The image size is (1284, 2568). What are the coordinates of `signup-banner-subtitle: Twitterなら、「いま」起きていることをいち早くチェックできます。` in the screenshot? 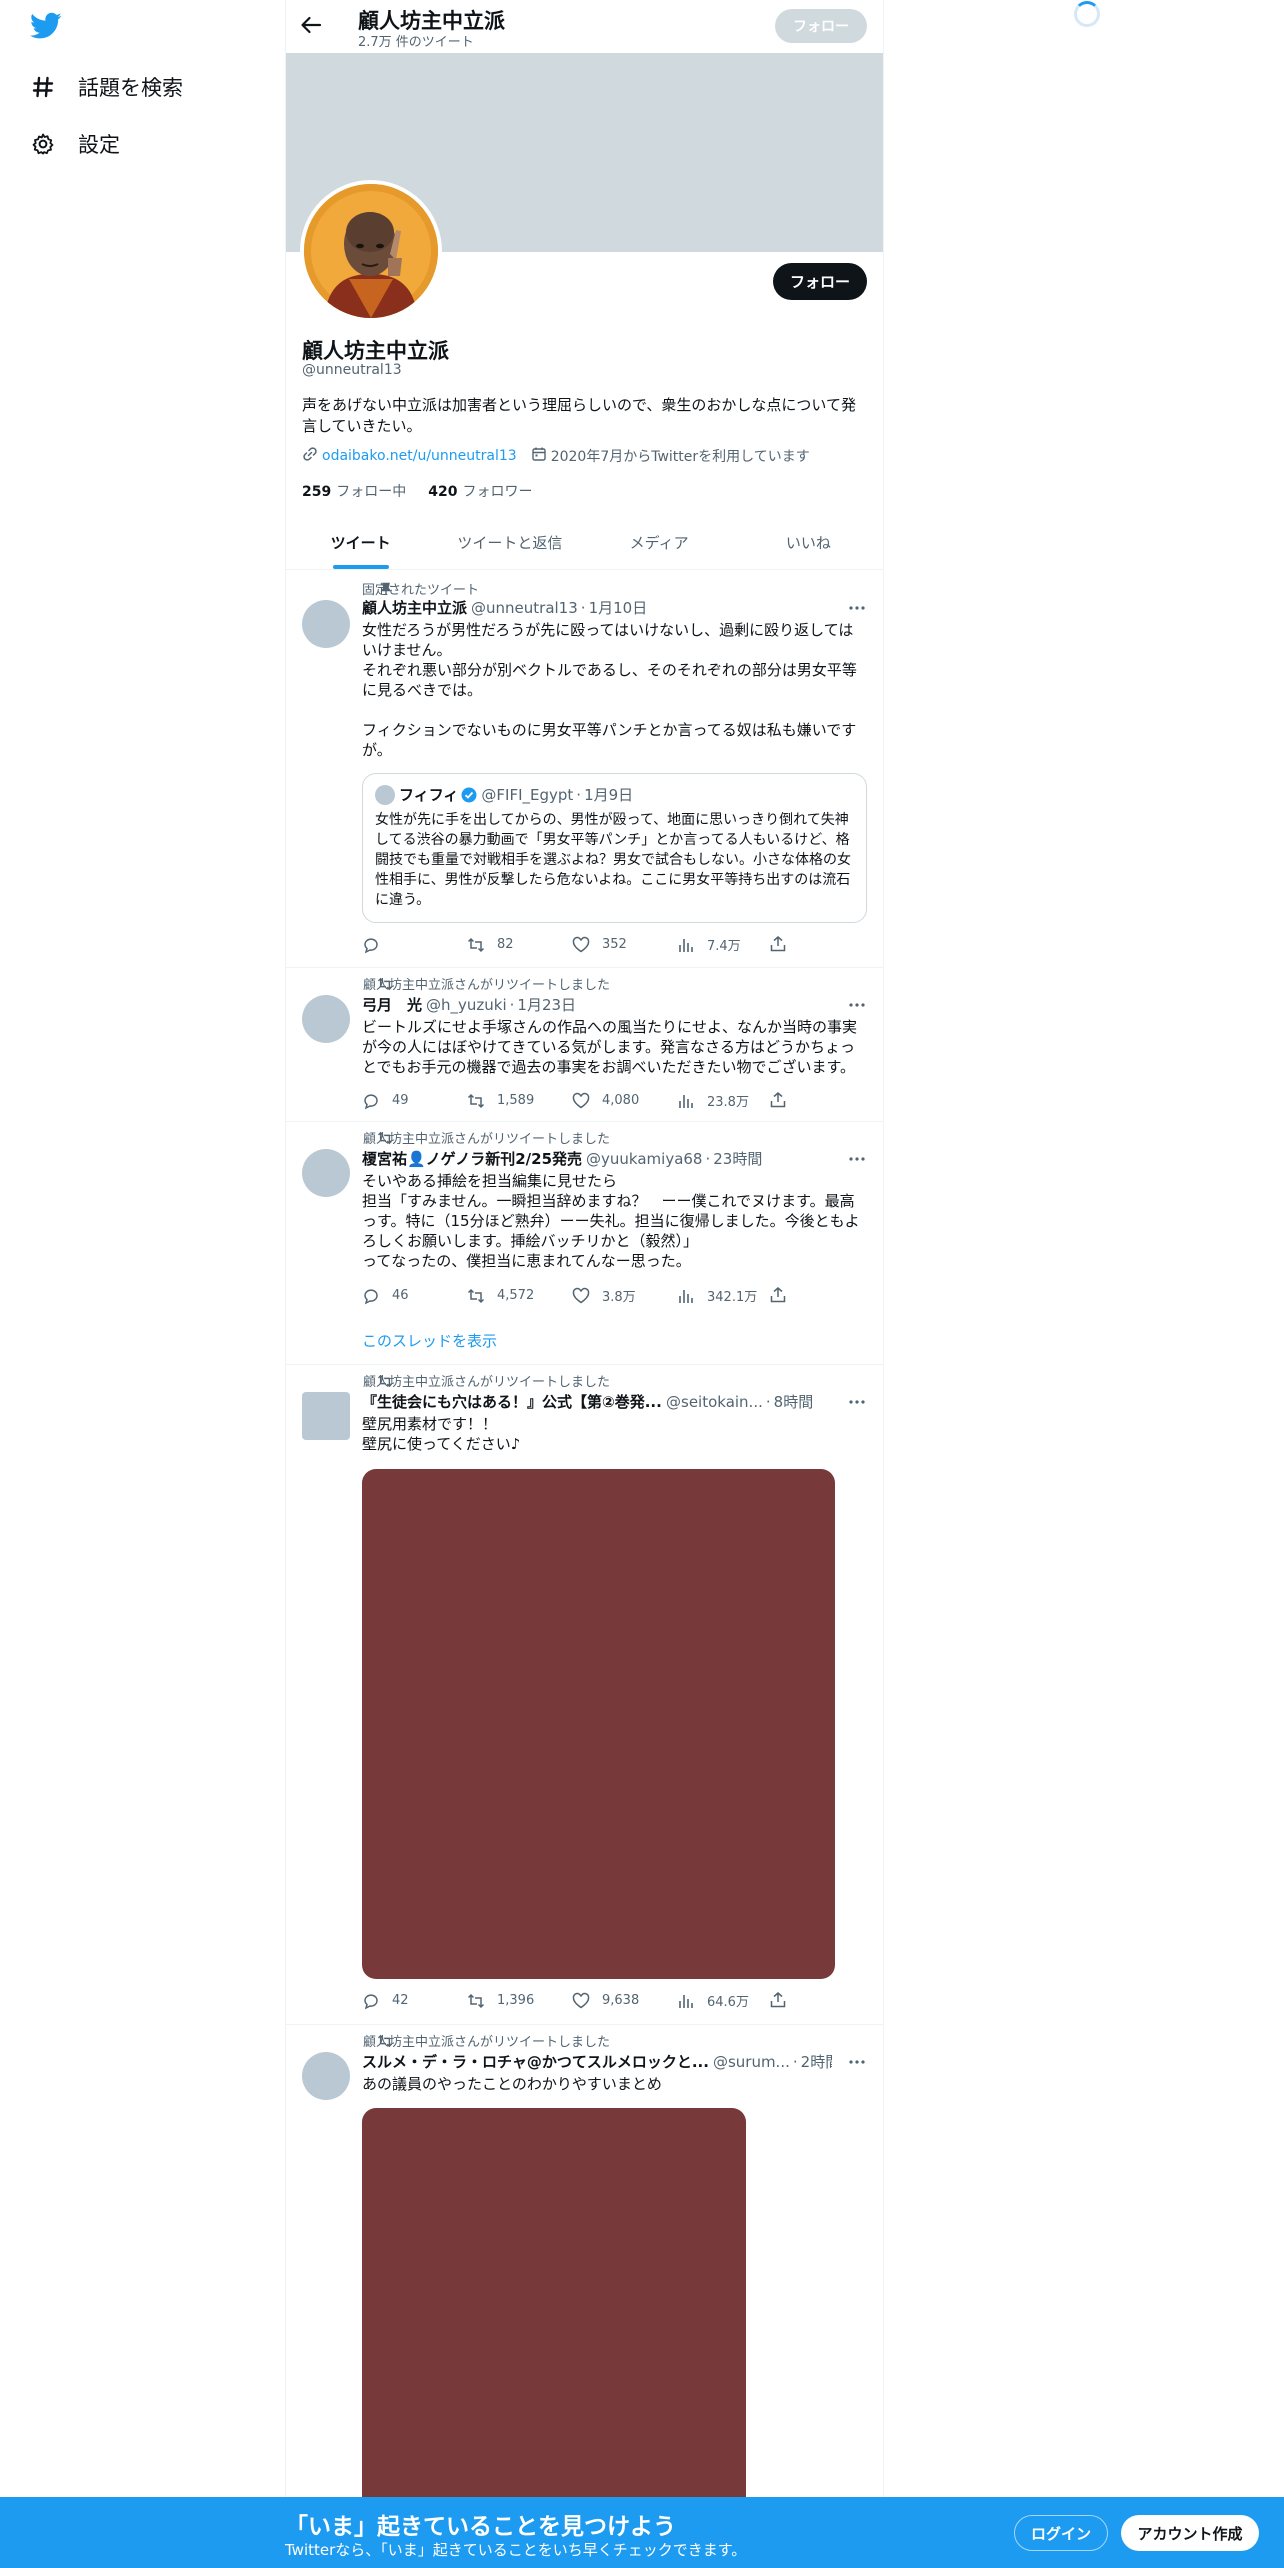 It's located at (516, 2550).